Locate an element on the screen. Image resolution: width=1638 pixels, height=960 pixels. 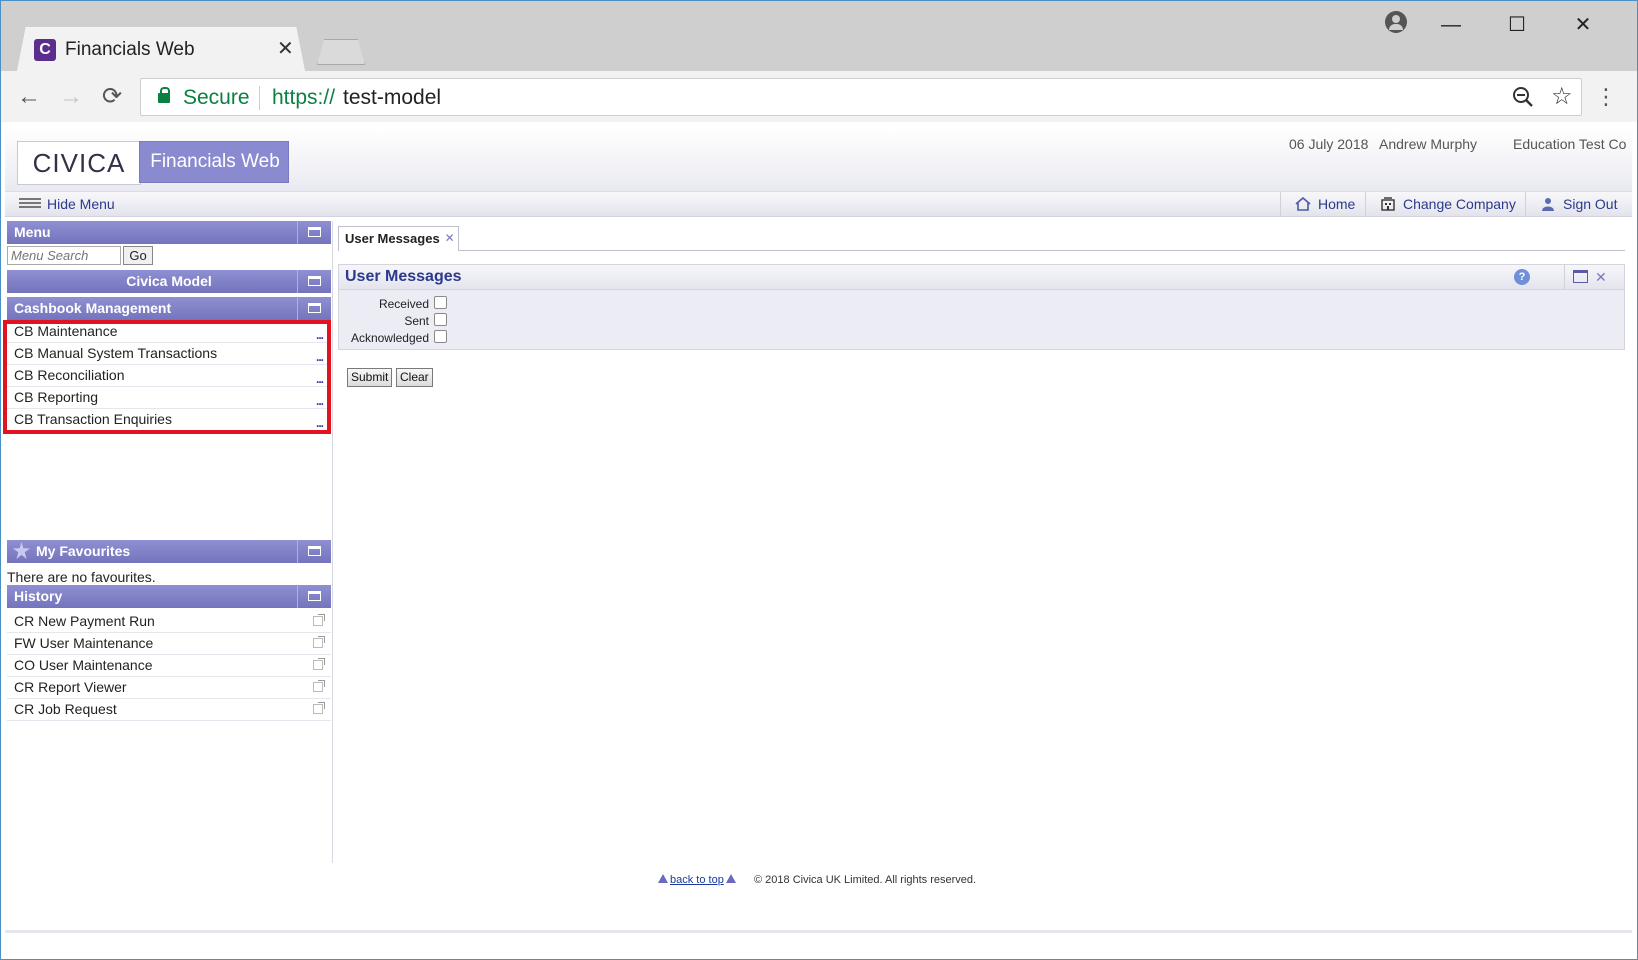
model-panel-header: Civica Model is located at coordinates (169, 281).